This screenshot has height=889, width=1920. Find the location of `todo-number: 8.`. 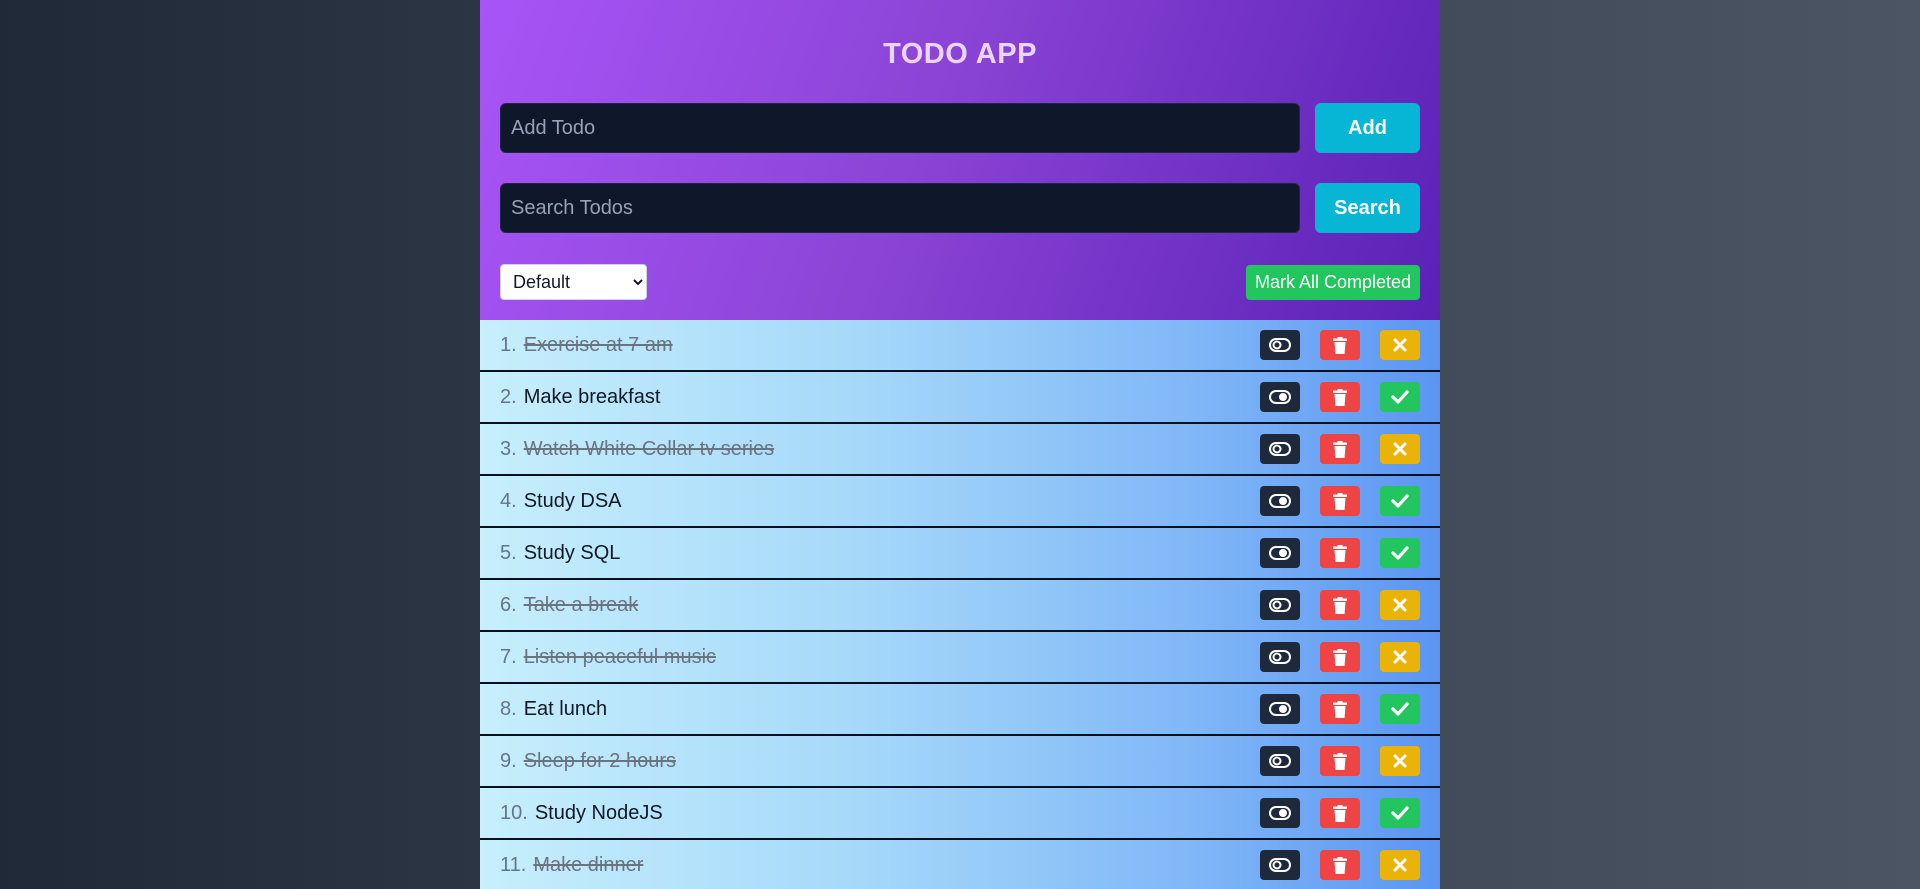

todo-number: 8. is located at coordinates (508, 708).